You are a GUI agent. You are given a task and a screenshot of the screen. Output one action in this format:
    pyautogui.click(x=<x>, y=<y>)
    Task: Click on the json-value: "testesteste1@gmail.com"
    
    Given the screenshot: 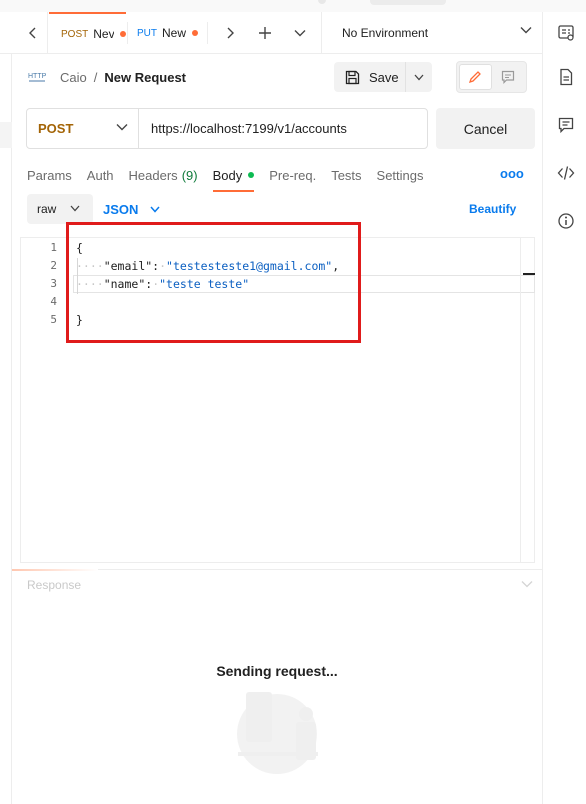 What is the action you would take?
    pyautogui.click(x=249, y=266)
    